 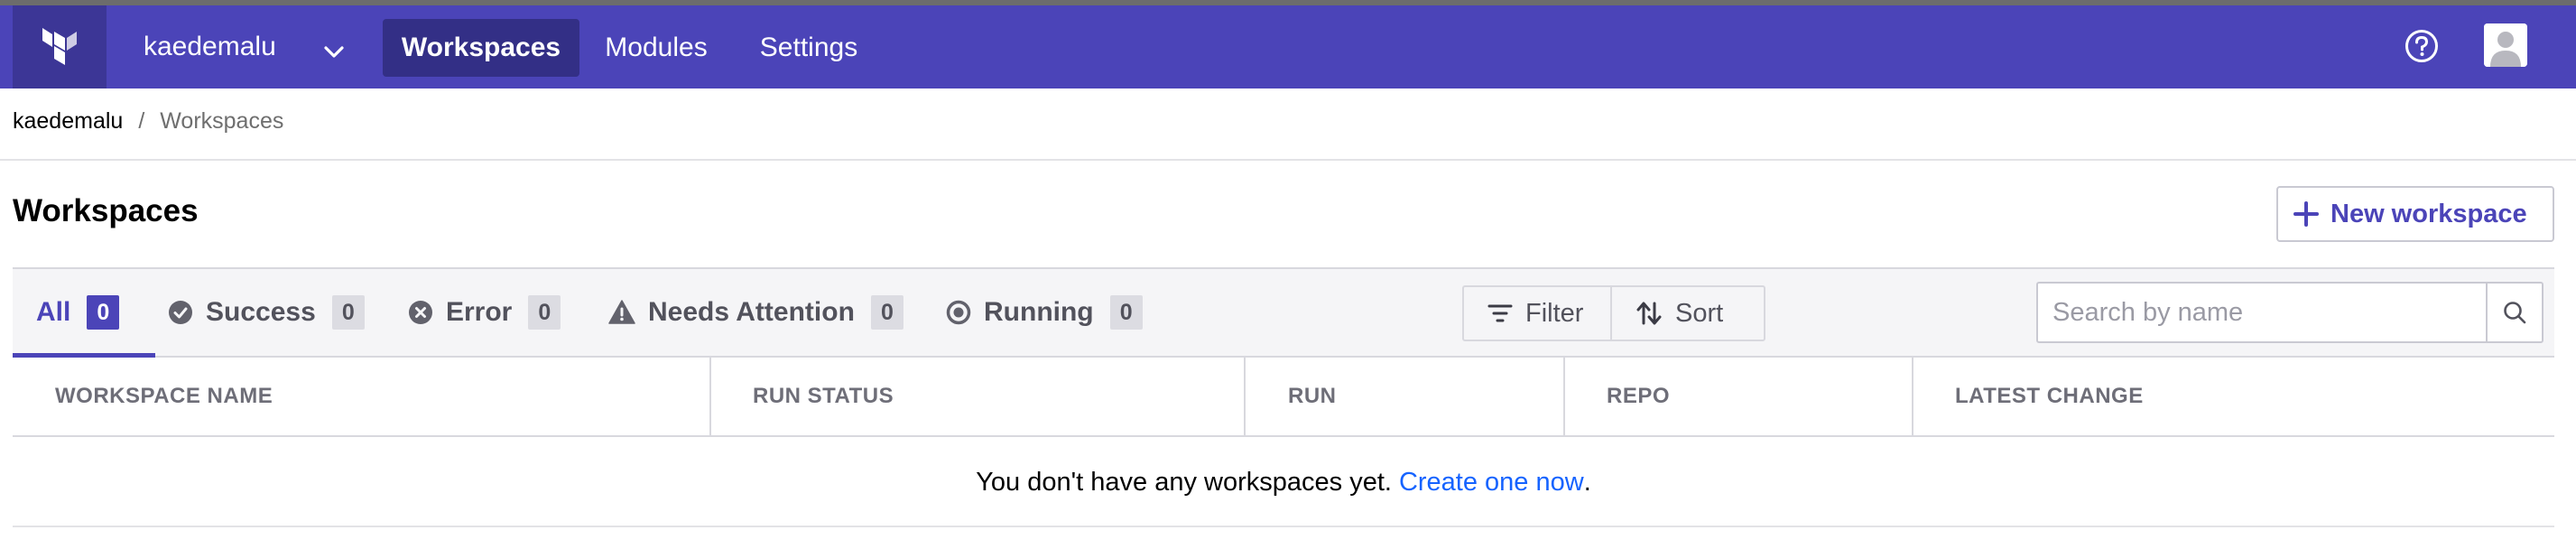 What do you see at coordinates (1312, 396) in the screenshot?
I see `column-header-run: RUN` at bounding box center [1312, 396].